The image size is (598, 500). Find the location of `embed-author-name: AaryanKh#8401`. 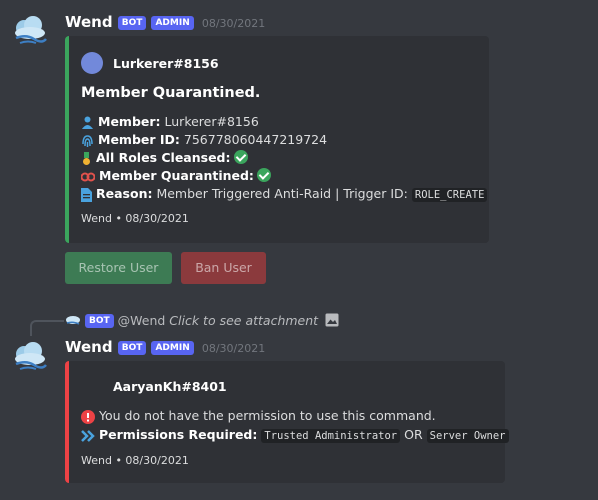

embed-author-name: AaryanKh#8401 is located at coordinates (170, 386).